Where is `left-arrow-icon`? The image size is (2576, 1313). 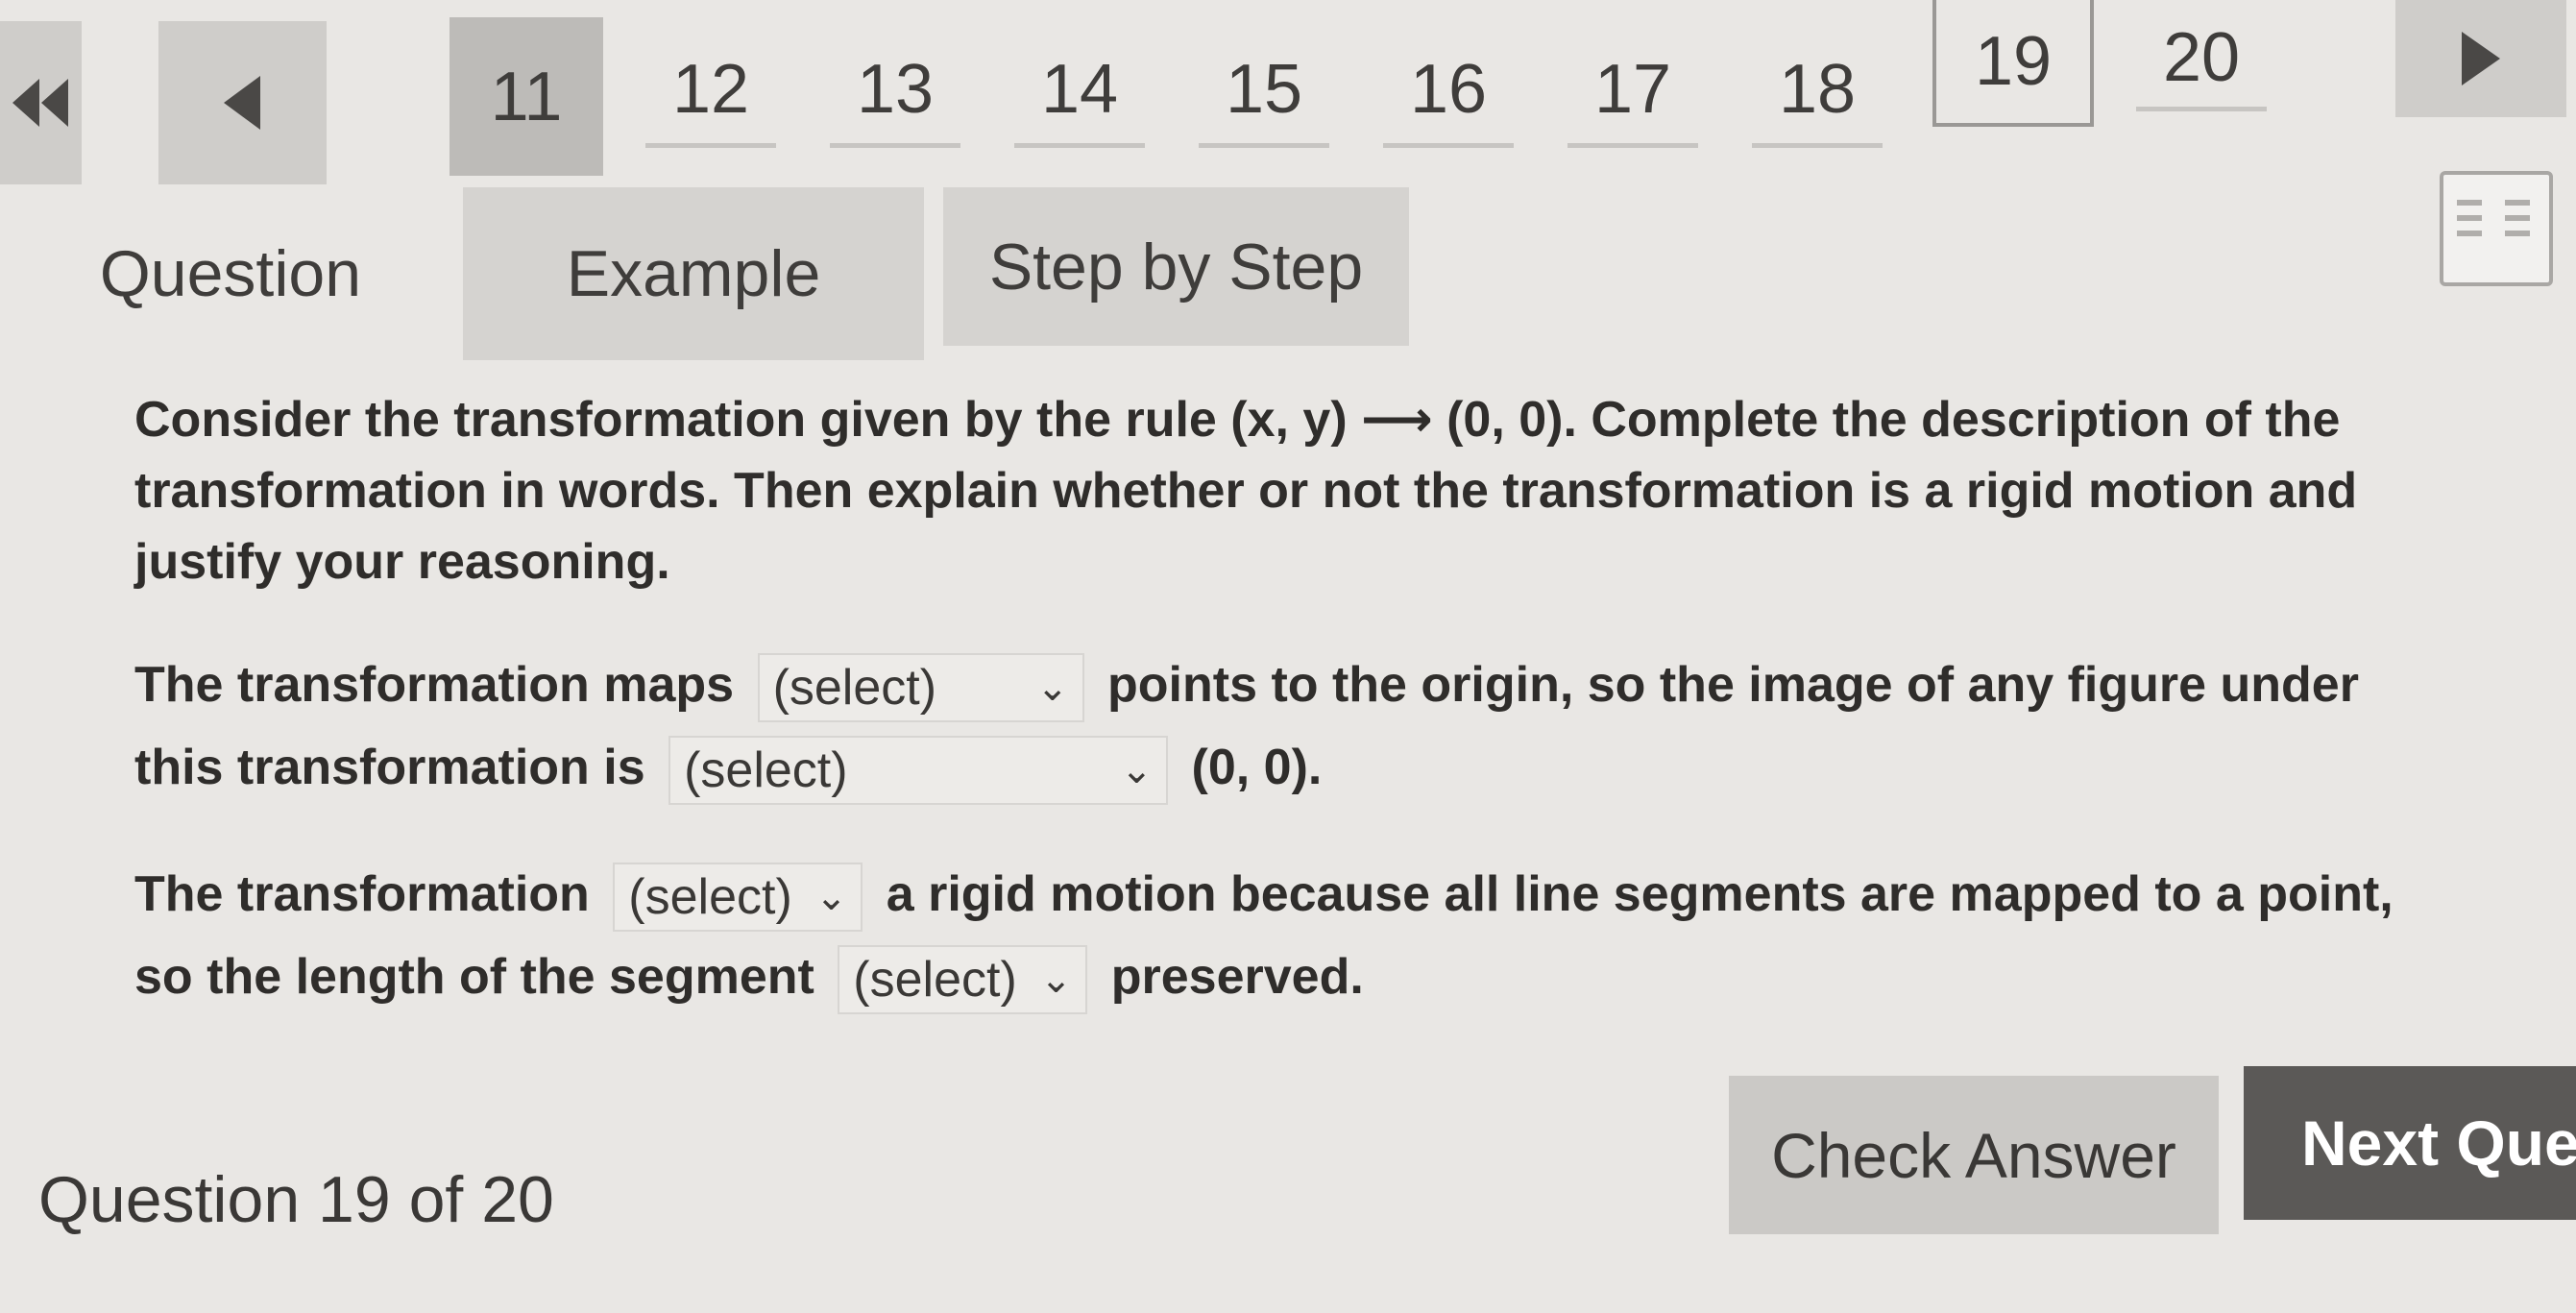
left-arrow-icon is located at coordinates (241, 103).